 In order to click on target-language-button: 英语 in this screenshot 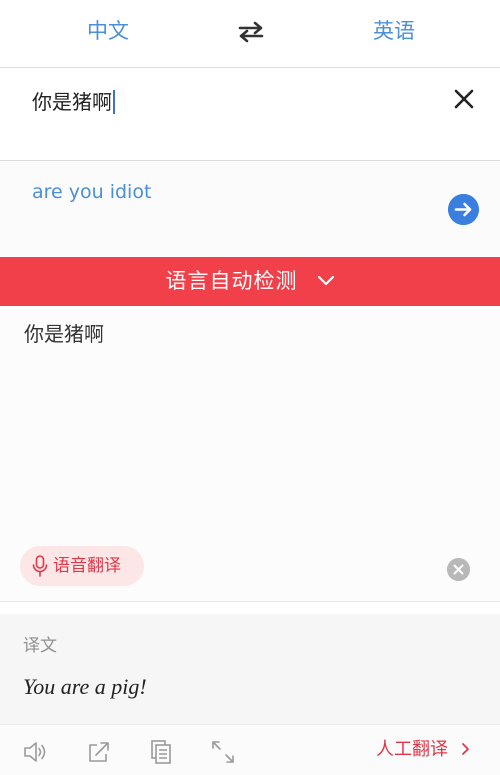, I will do `click(394, 31)`.